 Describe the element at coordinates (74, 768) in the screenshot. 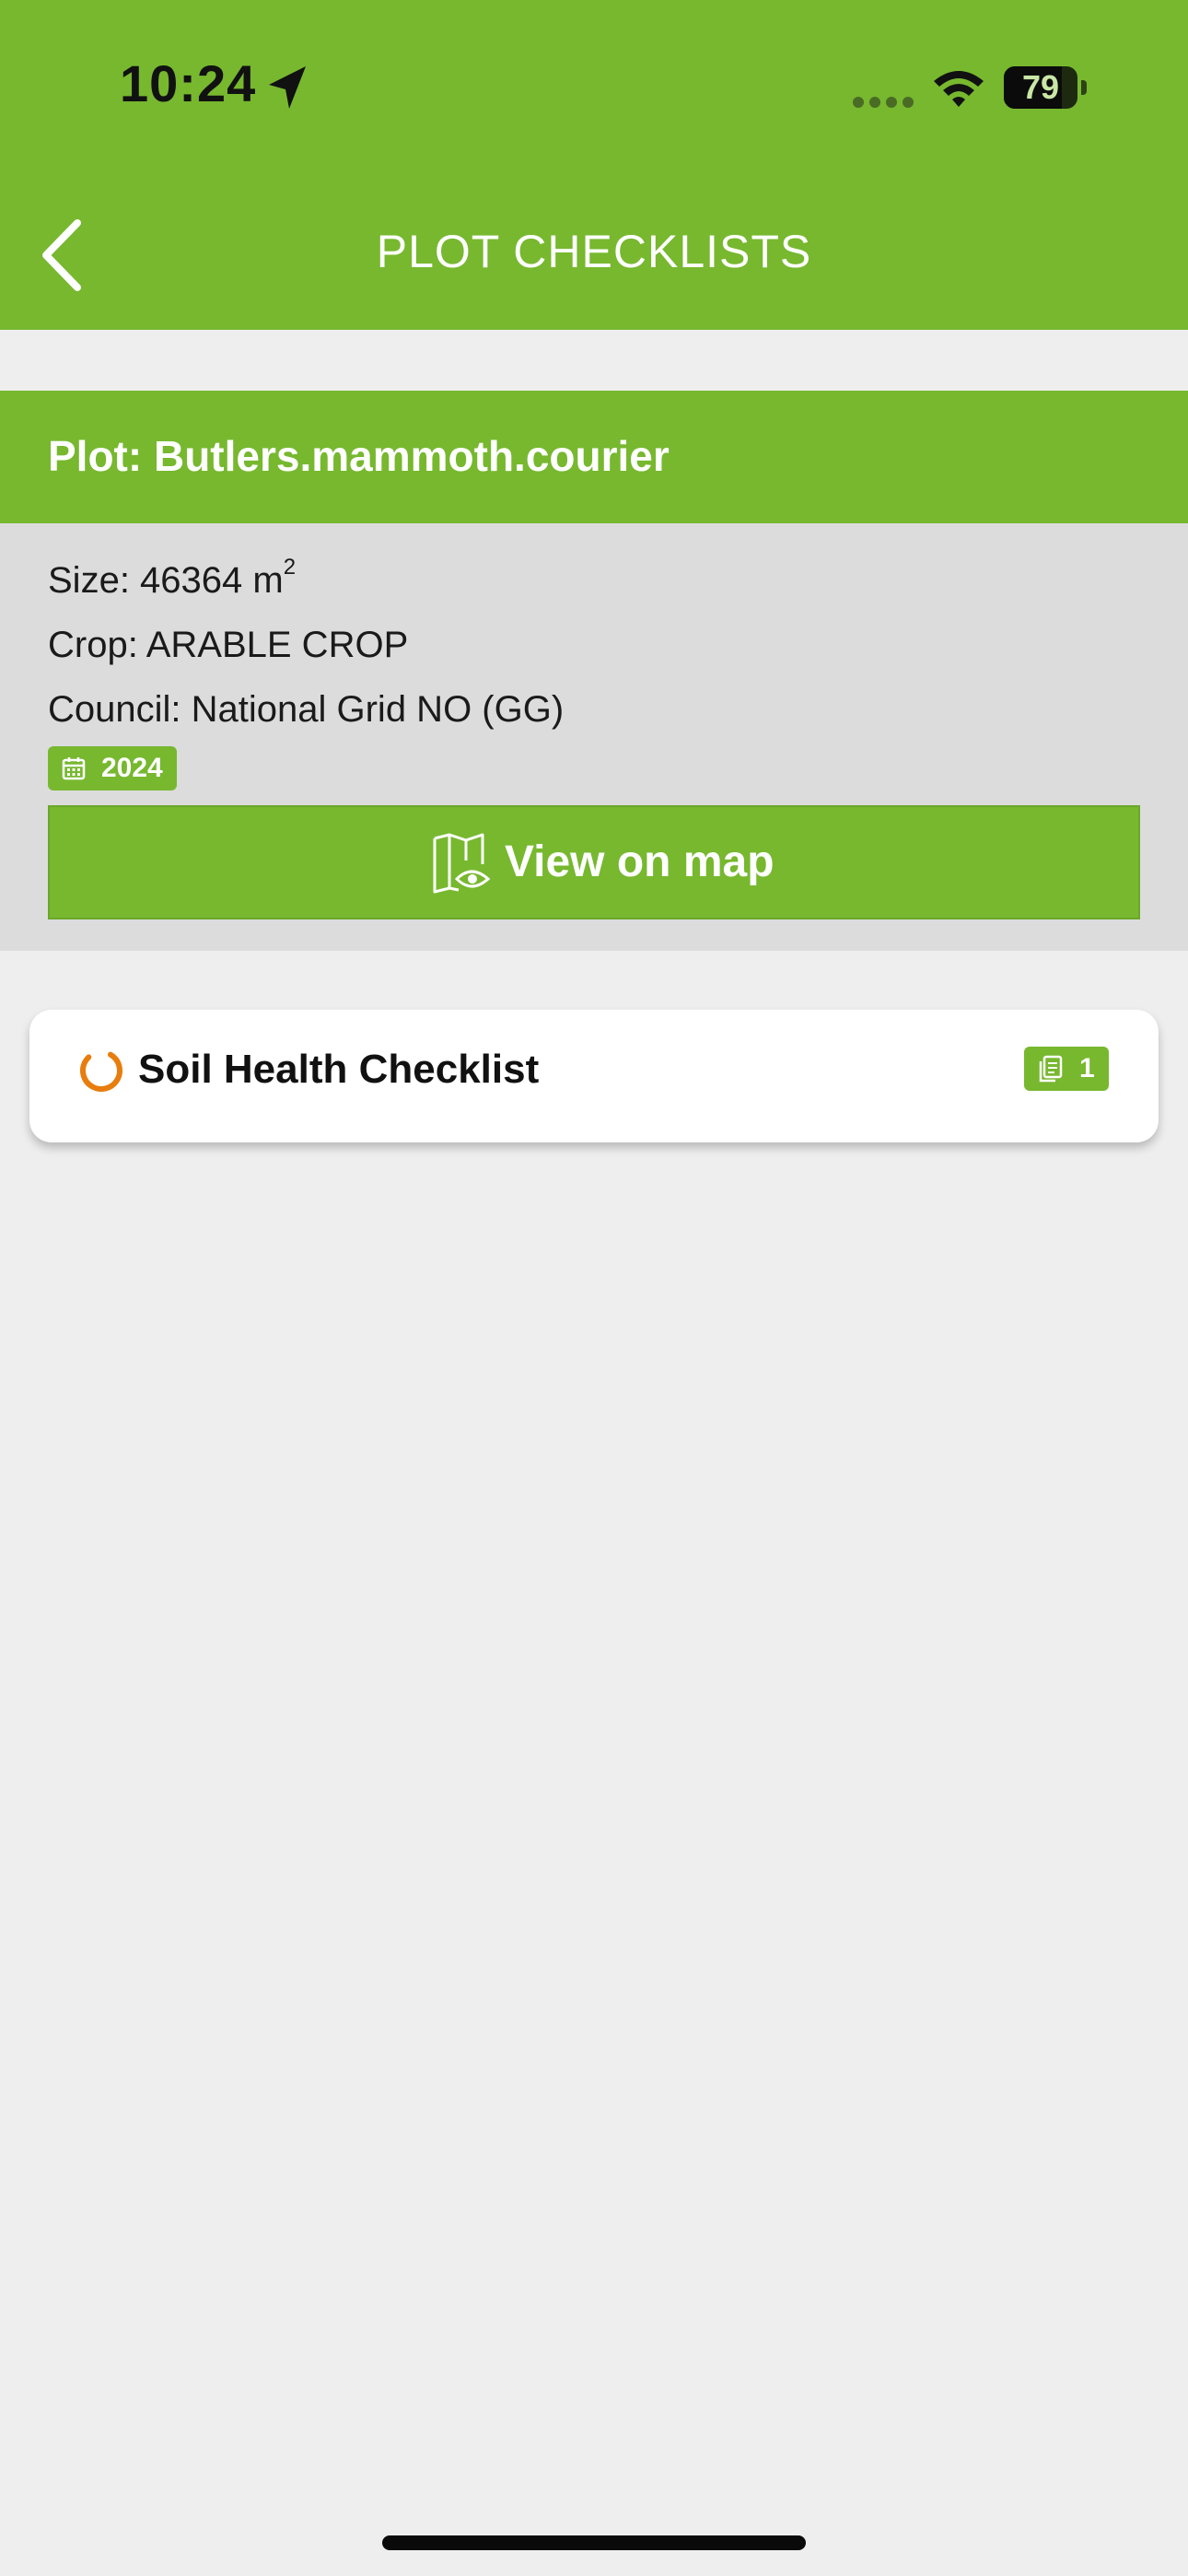

I see `calendar-icon` at that location.